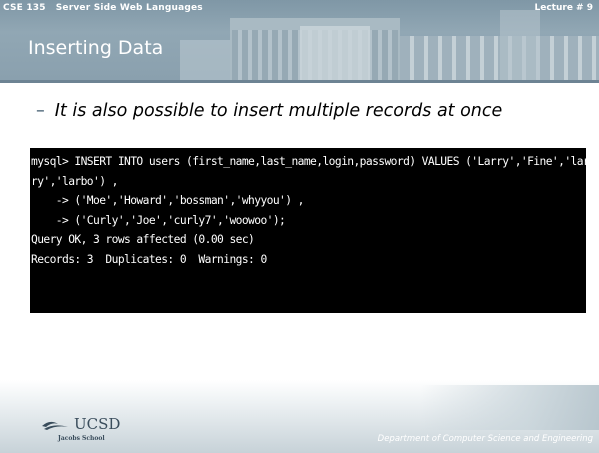  I want to click on terminal-line: ry','larbo') ,, so click(74, 181).